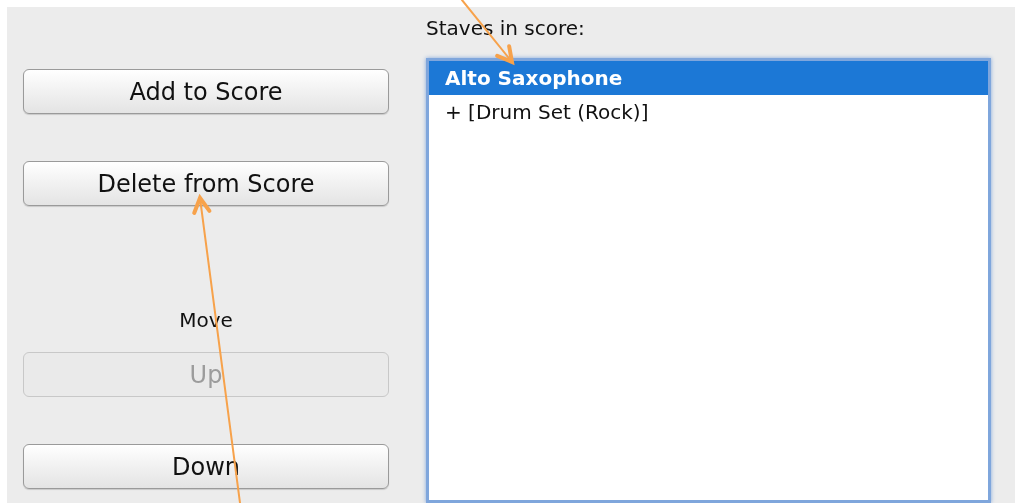  What do you see at coordinates (206, 91) in the screenshot?
I see `push-button: Add to Score` at bounding box center [206, 91].